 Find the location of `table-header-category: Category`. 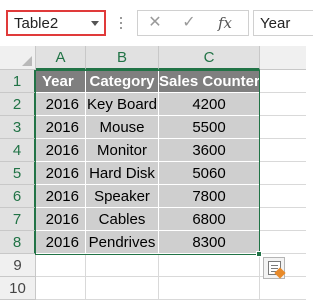

table-header-category: Category is located at coordinates (122, 81).